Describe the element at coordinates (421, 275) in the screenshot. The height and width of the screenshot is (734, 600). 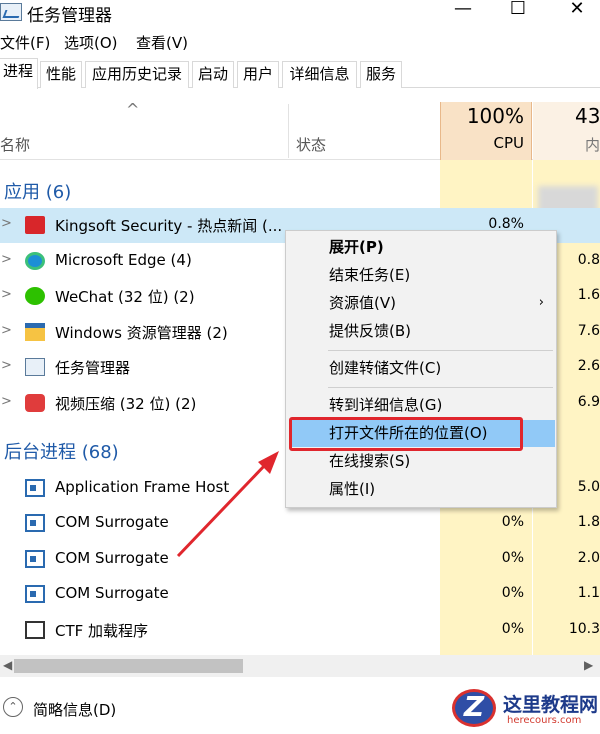
I see `menu-item-end-task: 结束任务(E)` at that location.